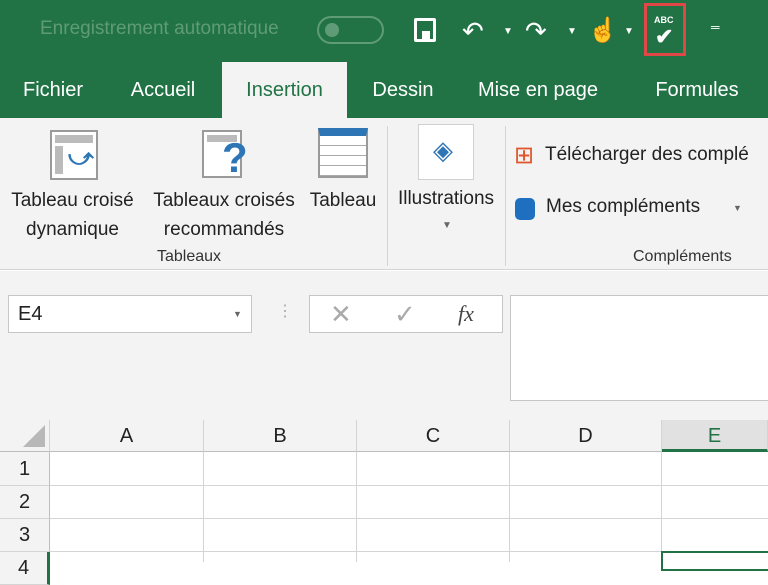 This screenshot has height=585, width=768. Describe the element at coordinates (130, 314) in the screenshot. I see `name-box: E4 ▼` at that location.